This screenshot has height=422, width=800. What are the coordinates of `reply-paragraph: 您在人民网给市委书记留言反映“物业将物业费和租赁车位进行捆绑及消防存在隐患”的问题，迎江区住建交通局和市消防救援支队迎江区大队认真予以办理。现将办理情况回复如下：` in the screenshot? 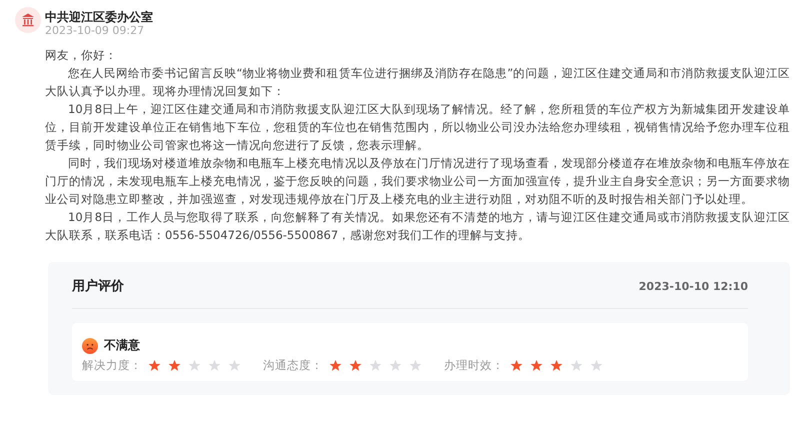 It's located at (417, 82).